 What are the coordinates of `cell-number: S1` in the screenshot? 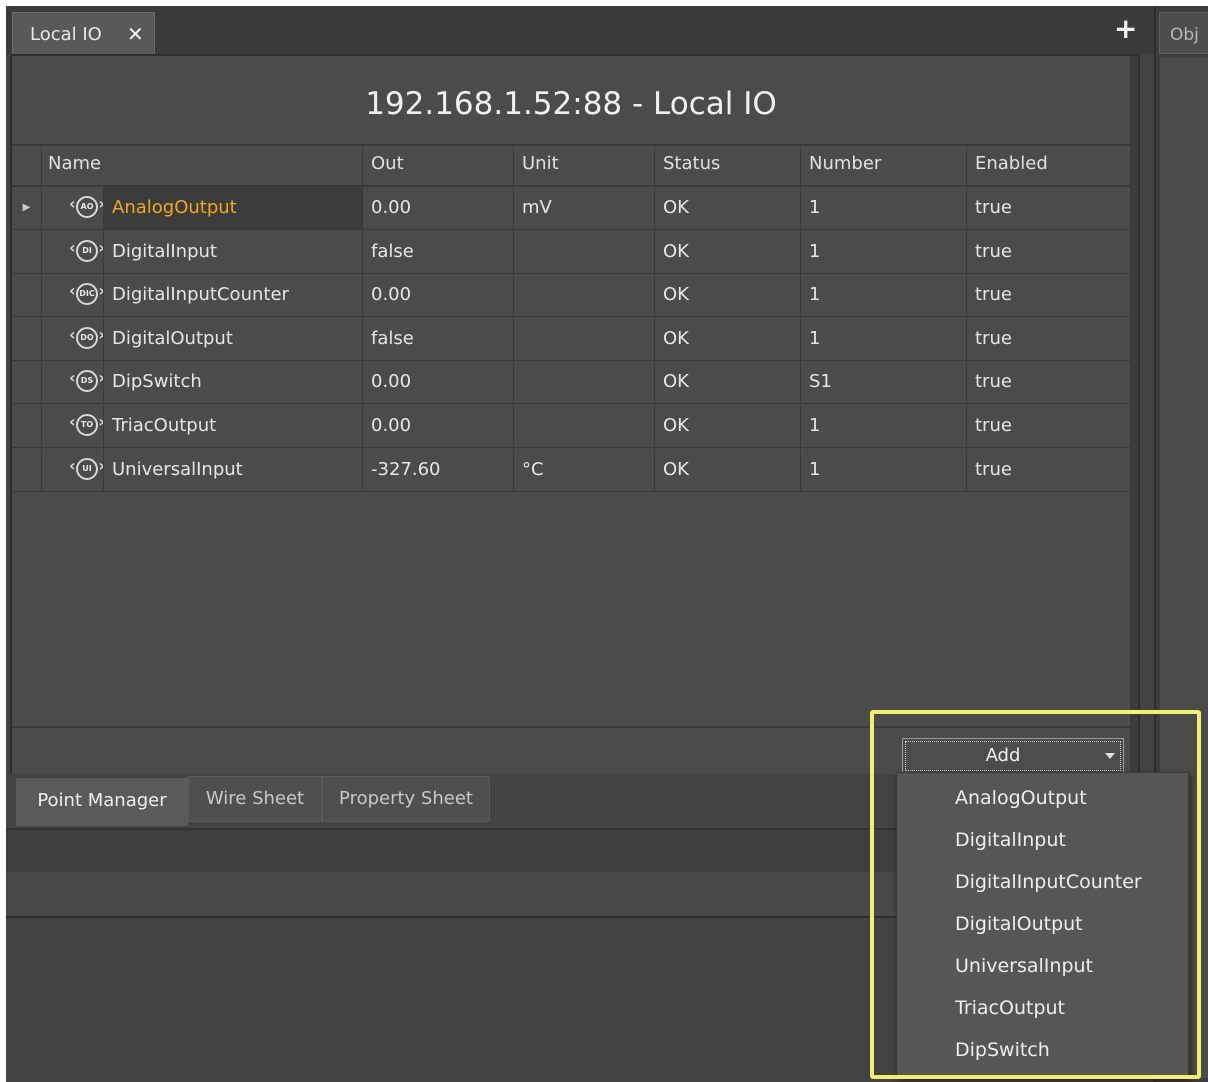 It's located at (884, 383).